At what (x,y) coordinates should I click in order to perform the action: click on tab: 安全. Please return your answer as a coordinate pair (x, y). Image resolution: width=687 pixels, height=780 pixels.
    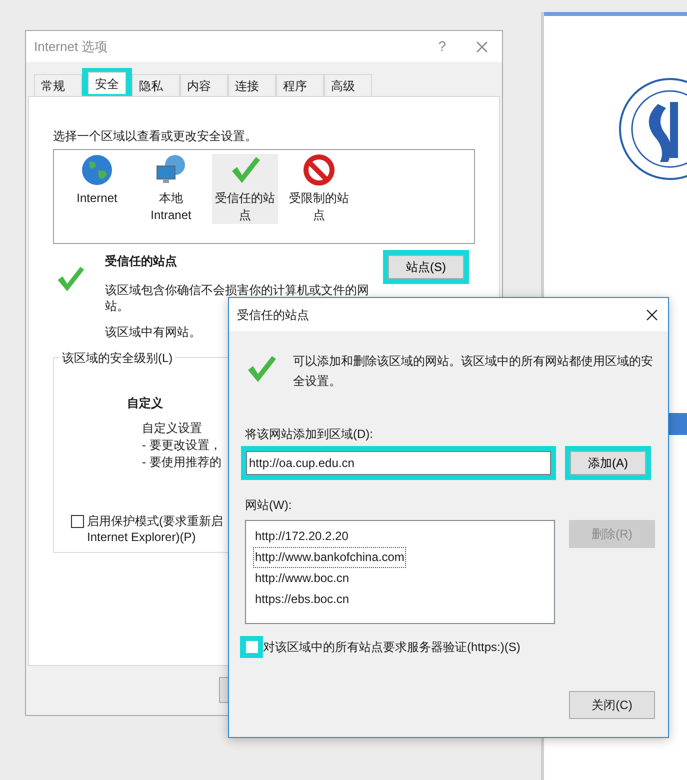
    Looking at the image, I should click on (107, 83).